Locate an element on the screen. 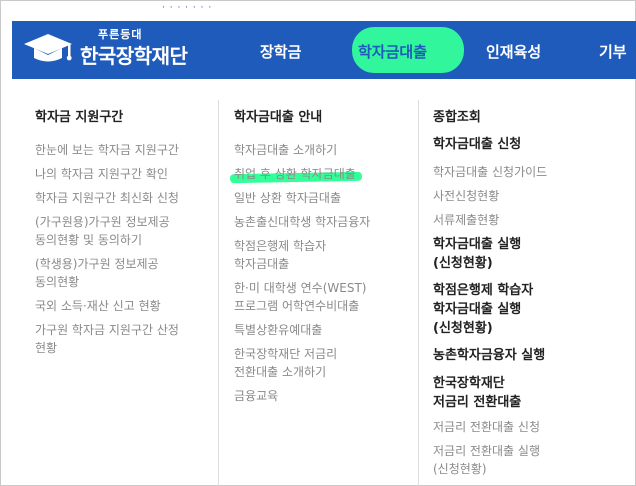 Image resolution: width=636 pixels, height=486 pixels. menu-link-line: 전환대출 소개하기 is located at coordinates (280, 372).